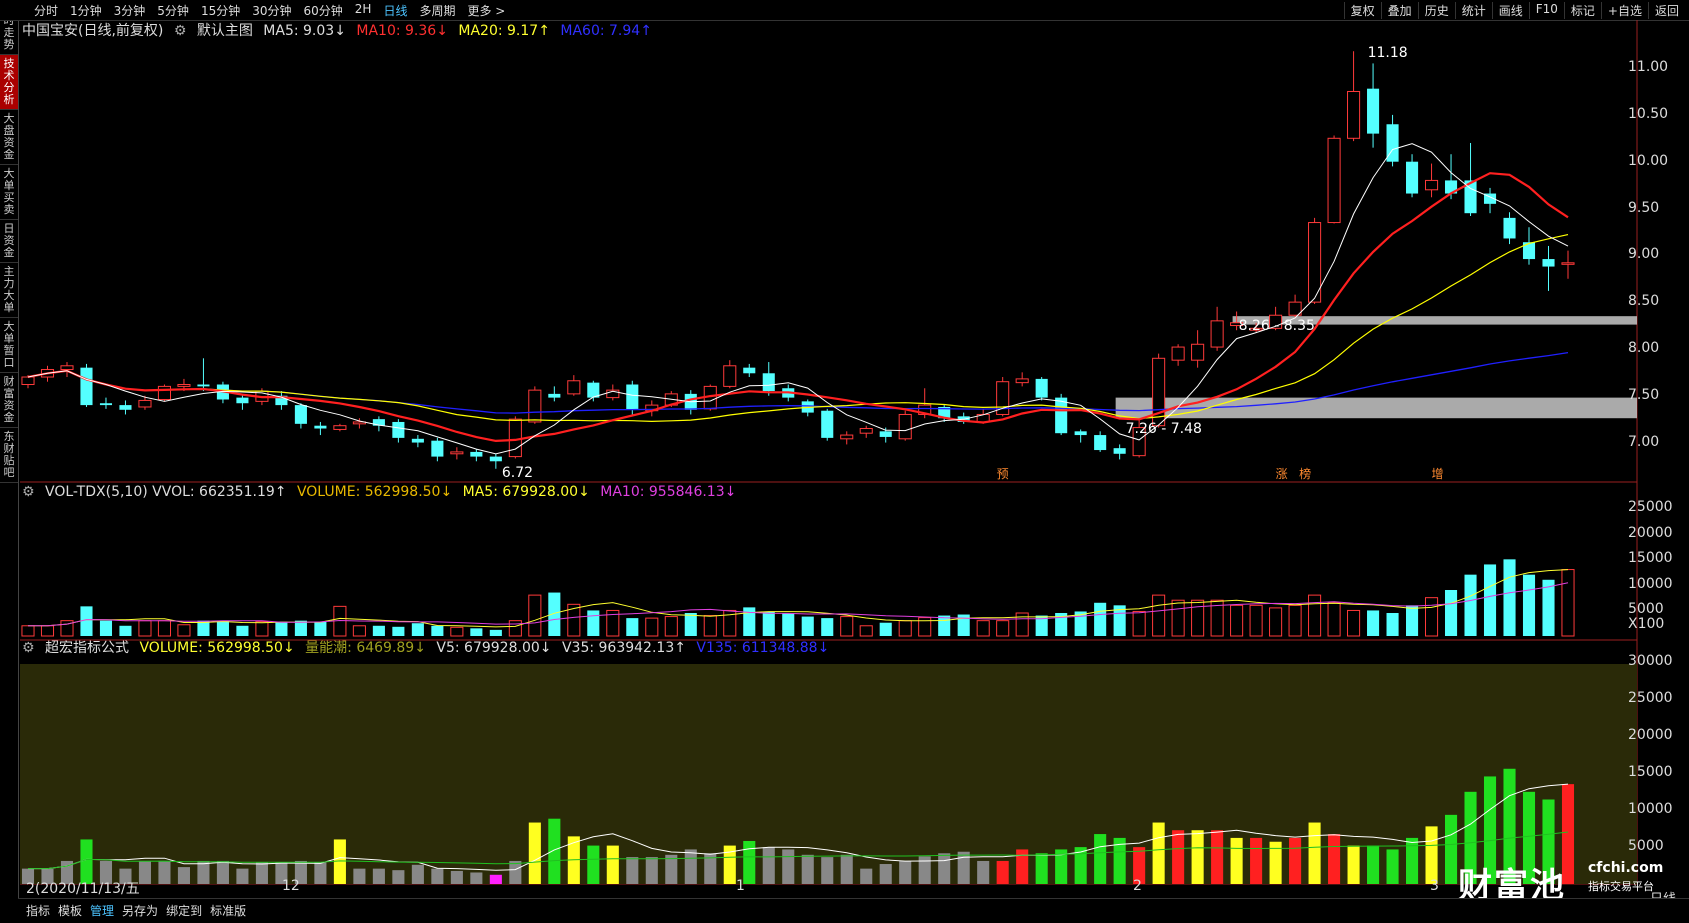 The width and height of the screenshot is (1689, 923). What do you see at coordinates (304, 31) in the screenshot?
I see `ma5-label: MA5: 9.03↓` at bounding box center [304, 31].